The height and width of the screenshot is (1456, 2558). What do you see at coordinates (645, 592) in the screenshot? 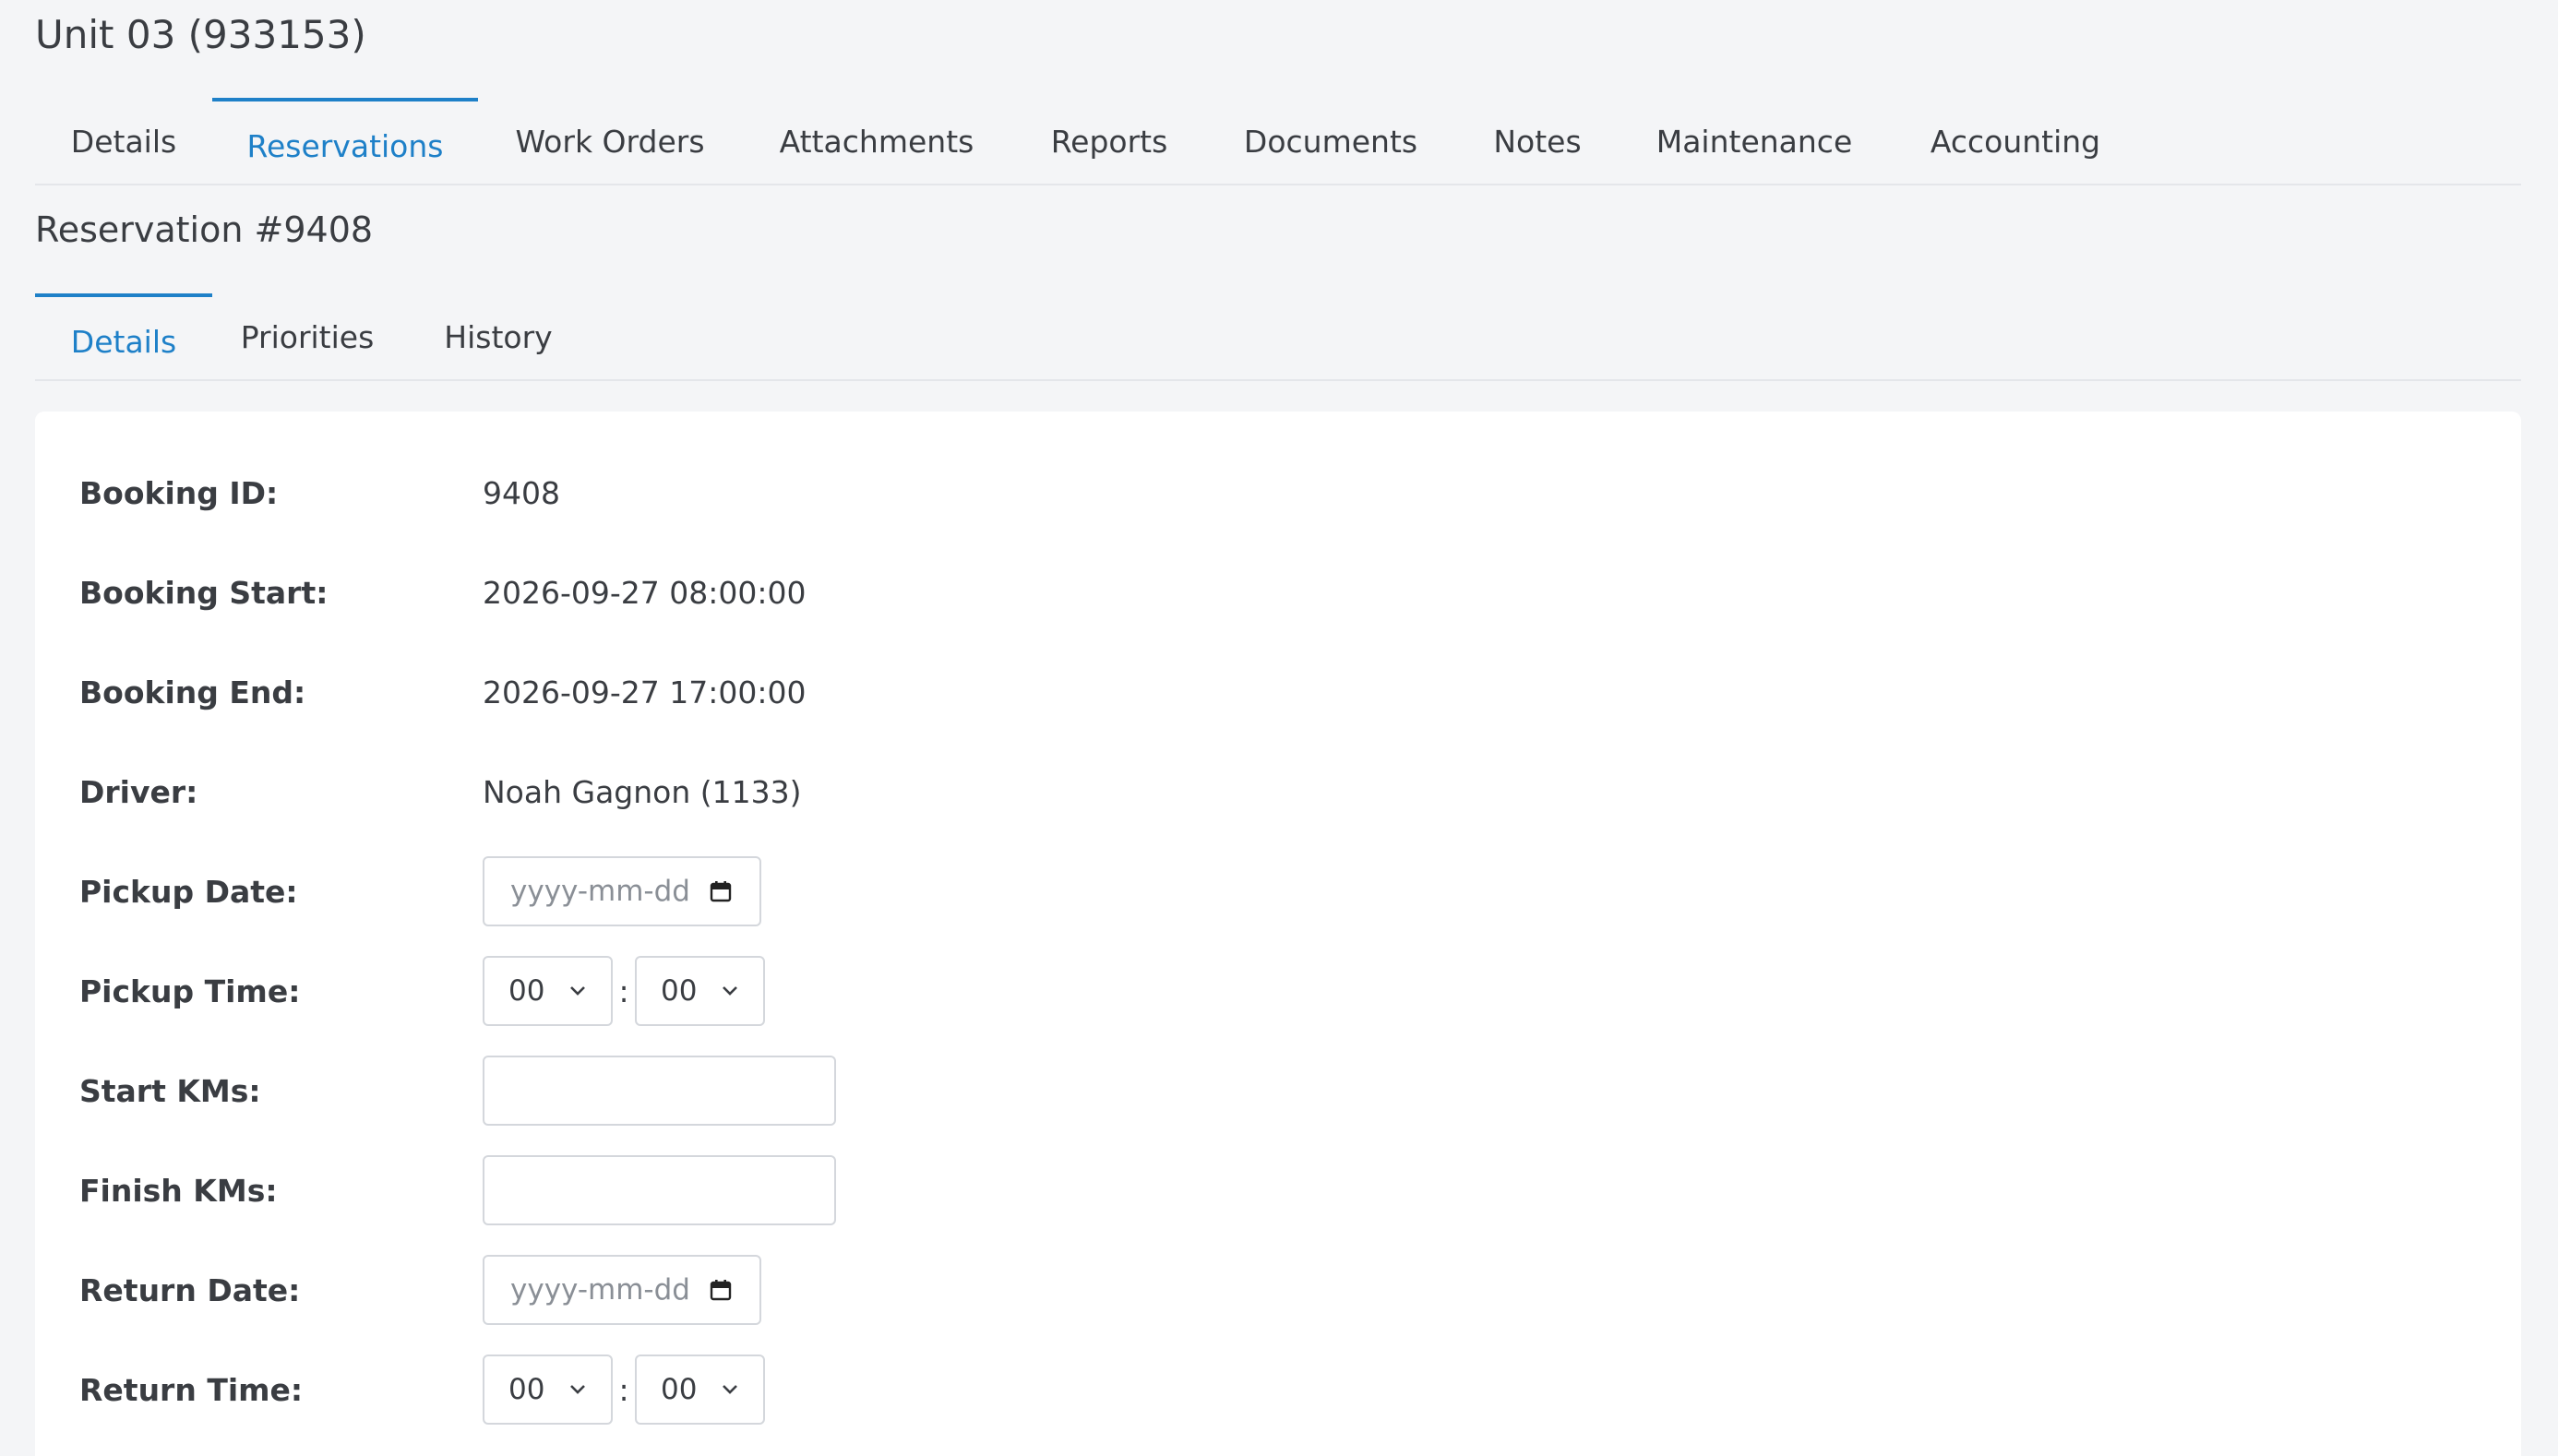
I see `booking-start-value: 2026-09-27 08:00:00` at bounding box center [645, 592].